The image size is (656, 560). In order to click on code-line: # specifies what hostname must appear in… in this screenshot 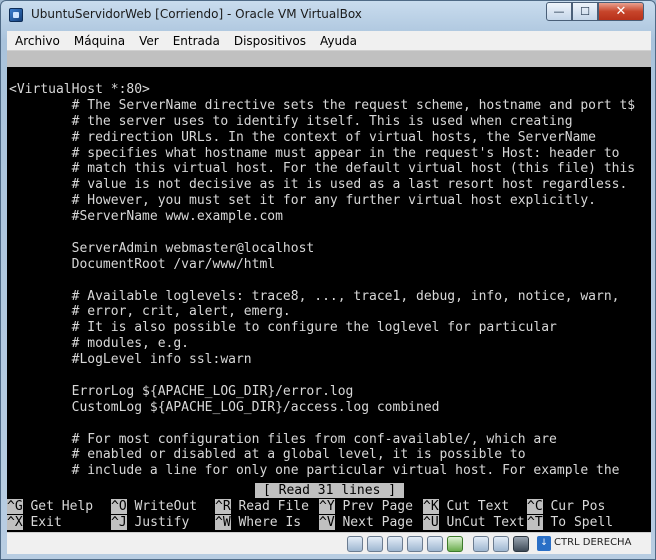, I will do `click(314, 153)`.